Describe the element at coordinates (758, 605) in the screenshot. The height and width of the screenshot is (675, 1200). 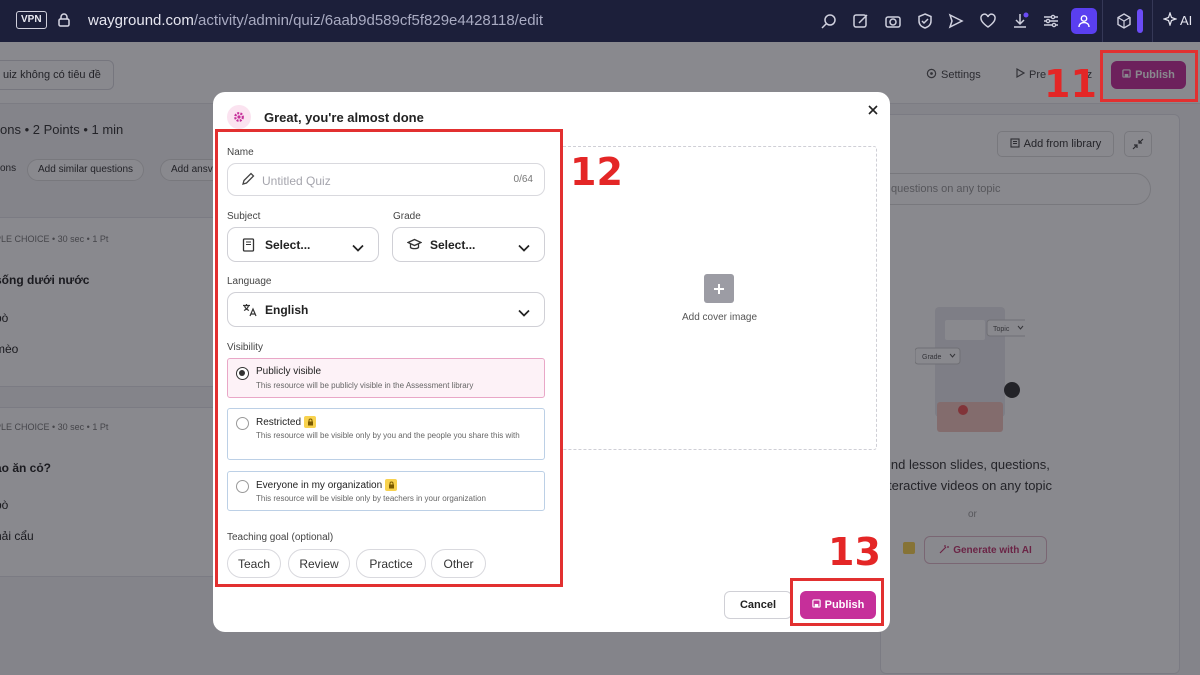
I see `cancel-button: Cancel` at that location.